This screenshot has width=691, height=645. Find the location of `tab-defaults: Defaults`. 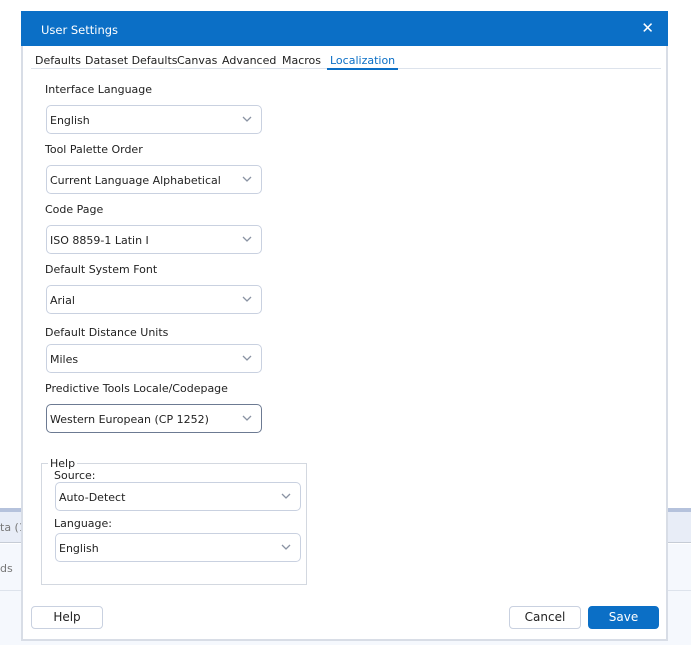

tab-defaults: Defaults is located at coordinates (58, 60).